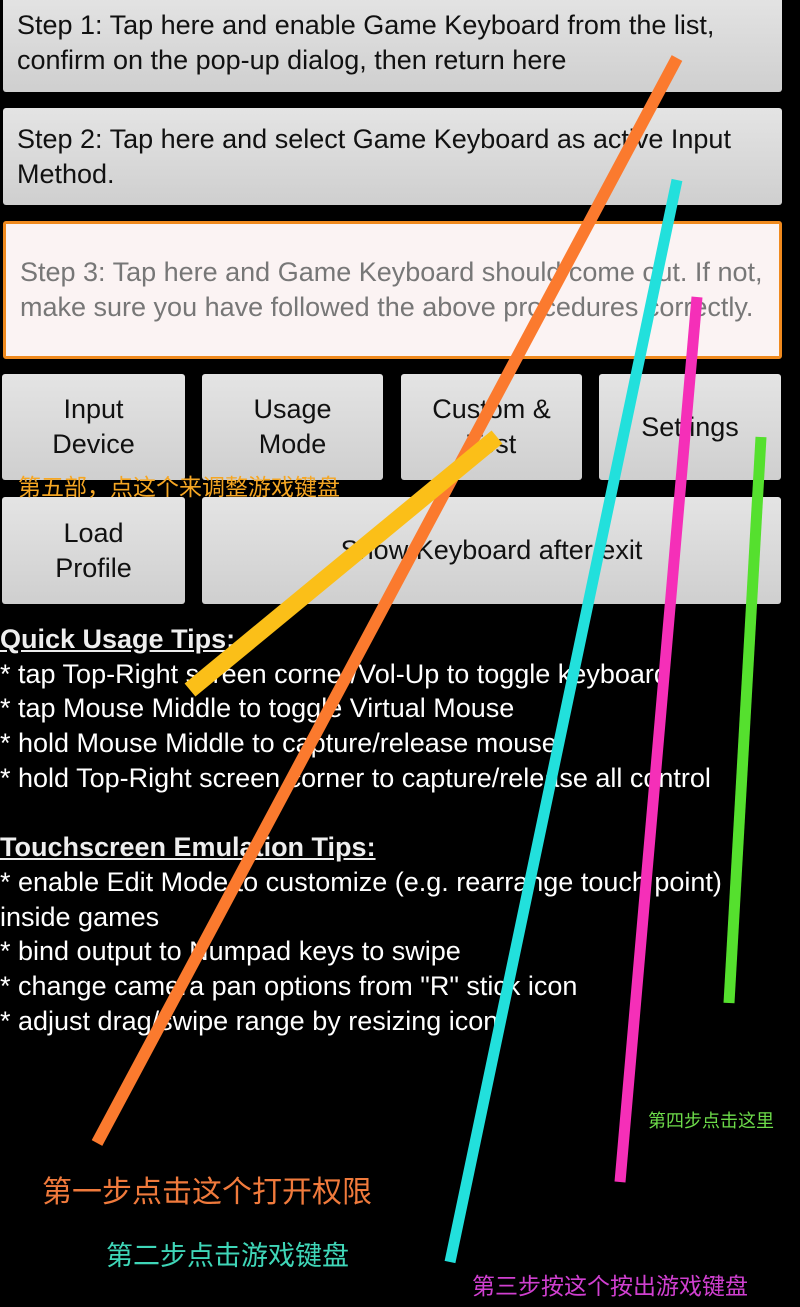 The width and height of the screenshot is (800, 1307). What do you see at coordinates (610, 1287) in the screenshot?
I see `annotation-step3: 第三步按这个按出游戏键盘` at bounding box center [610, 1287].